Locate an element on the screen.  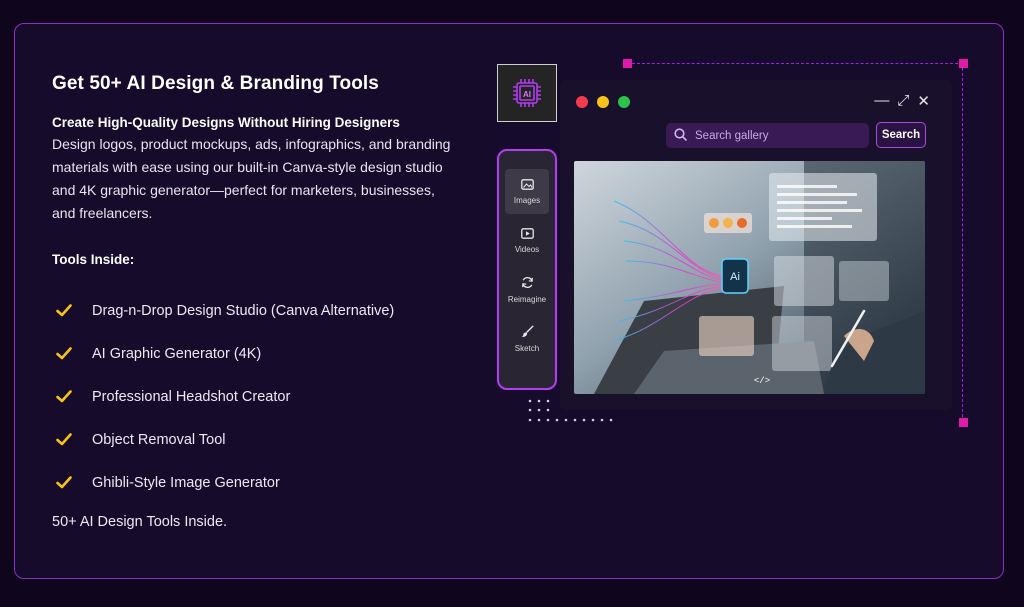
window-dots is located at coordinates (603, 102).